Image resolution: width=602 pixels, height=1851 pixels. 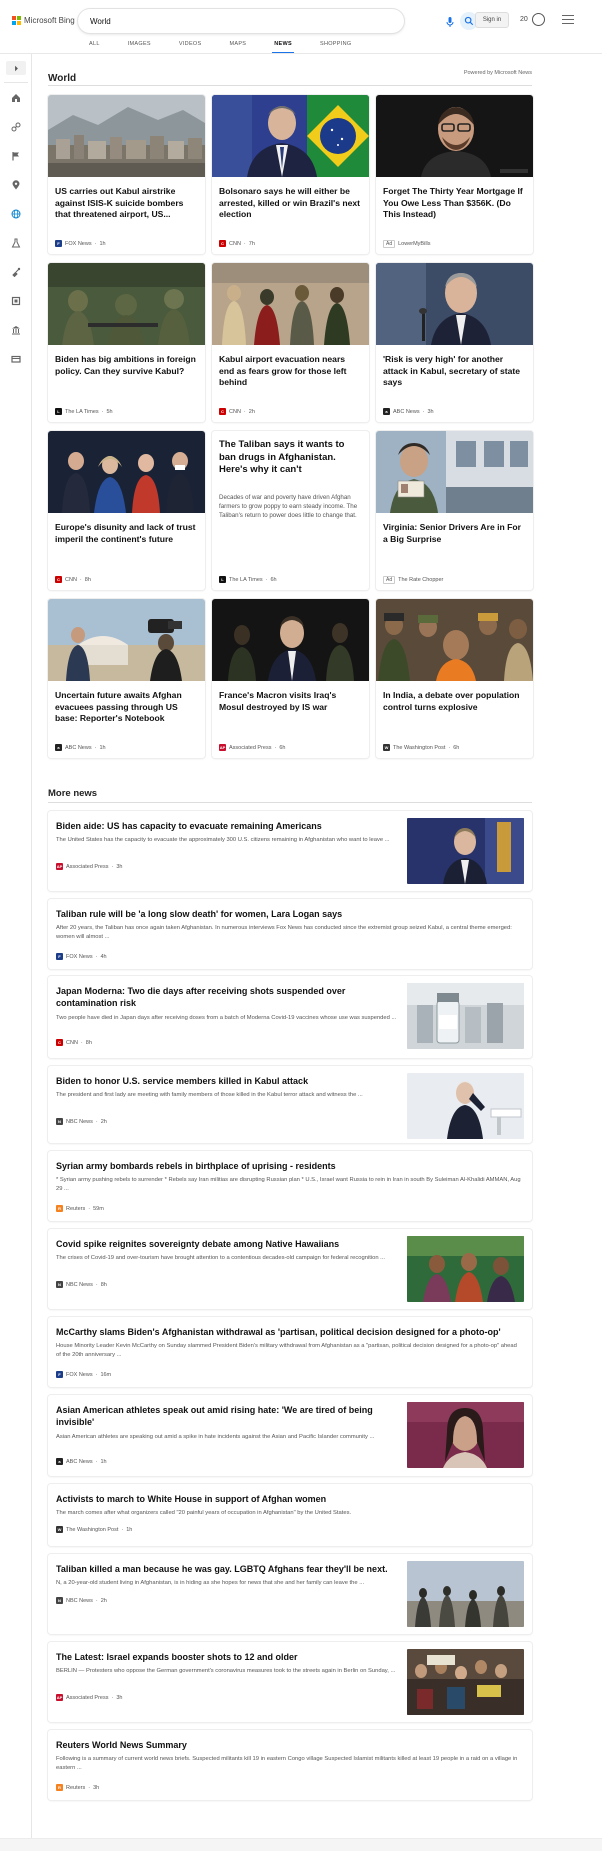 I want to click on technology-icon, so click(x=16, y=272).